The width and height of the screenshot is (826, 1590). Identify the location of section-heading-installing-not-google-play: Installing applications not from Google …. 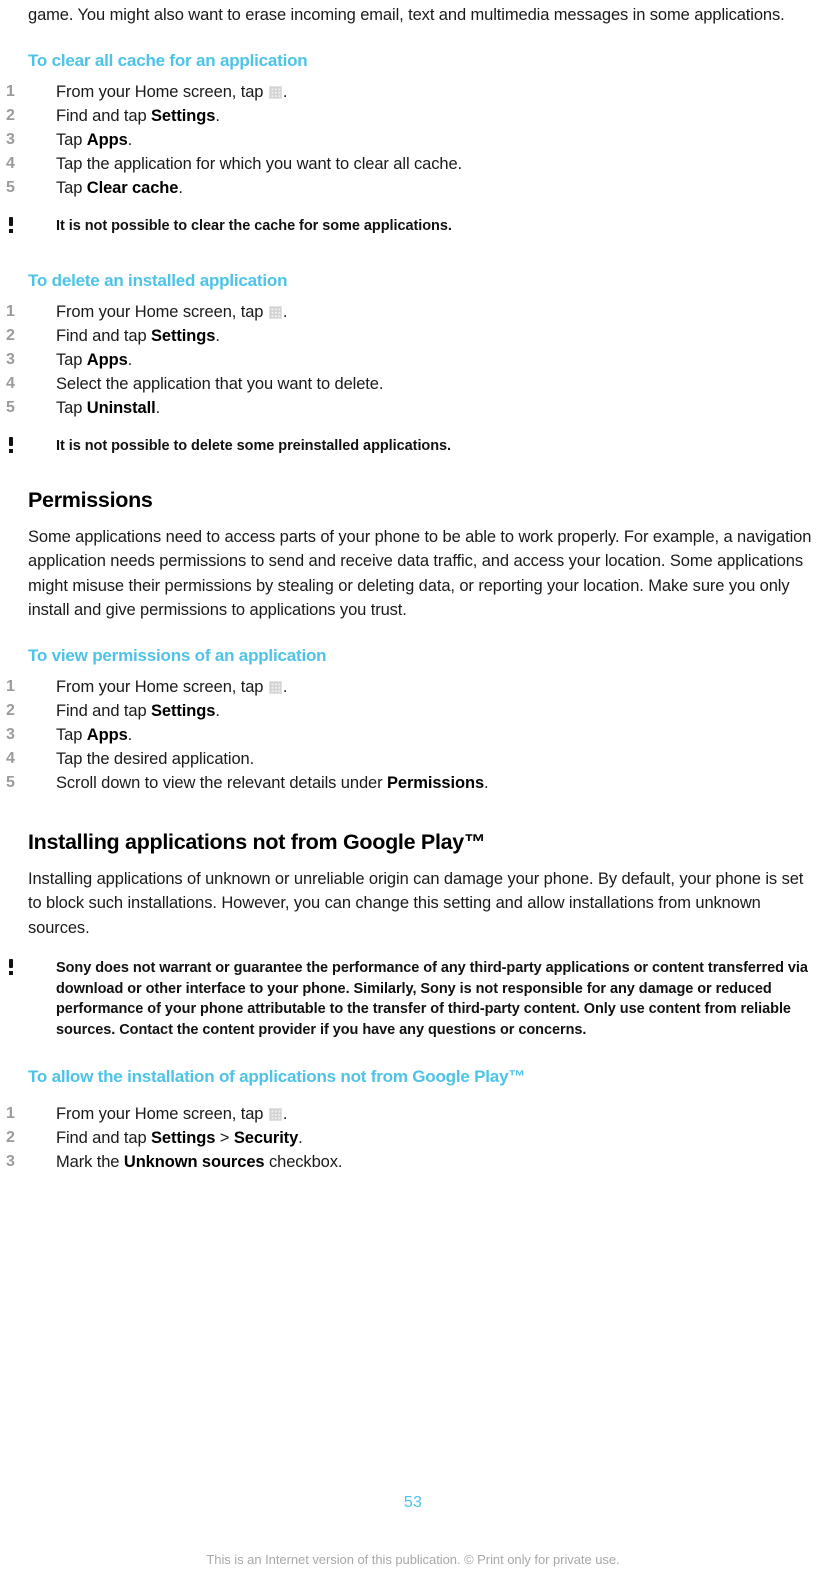
(257, 841).